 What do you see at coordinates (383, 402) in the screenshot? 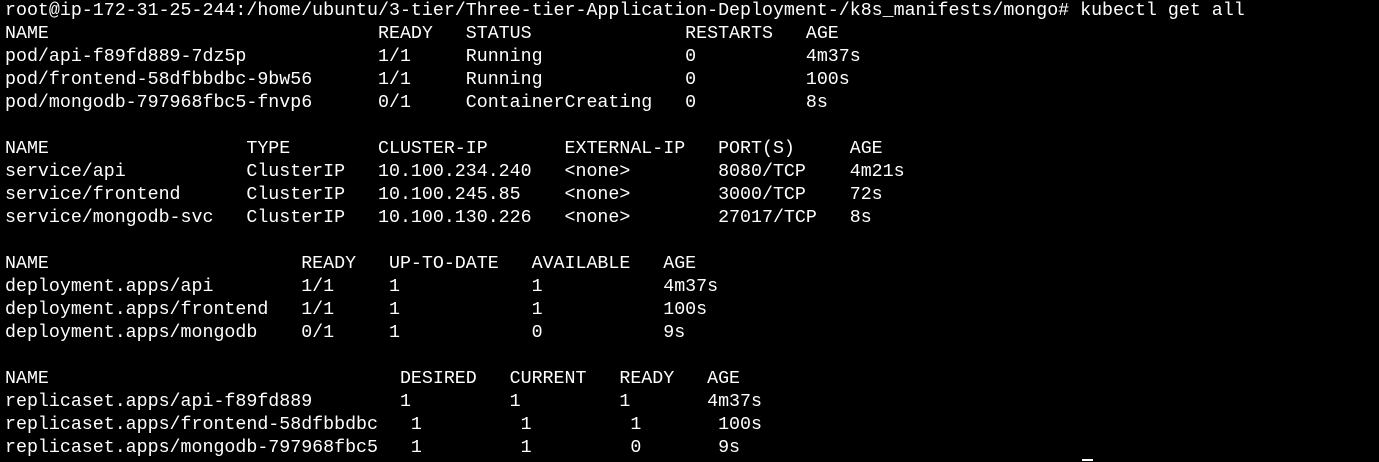
I see `replicaset-row: replicaset.apps/api-f89fd889 1 1 1 4m37s` at bounding box center [383, 402].